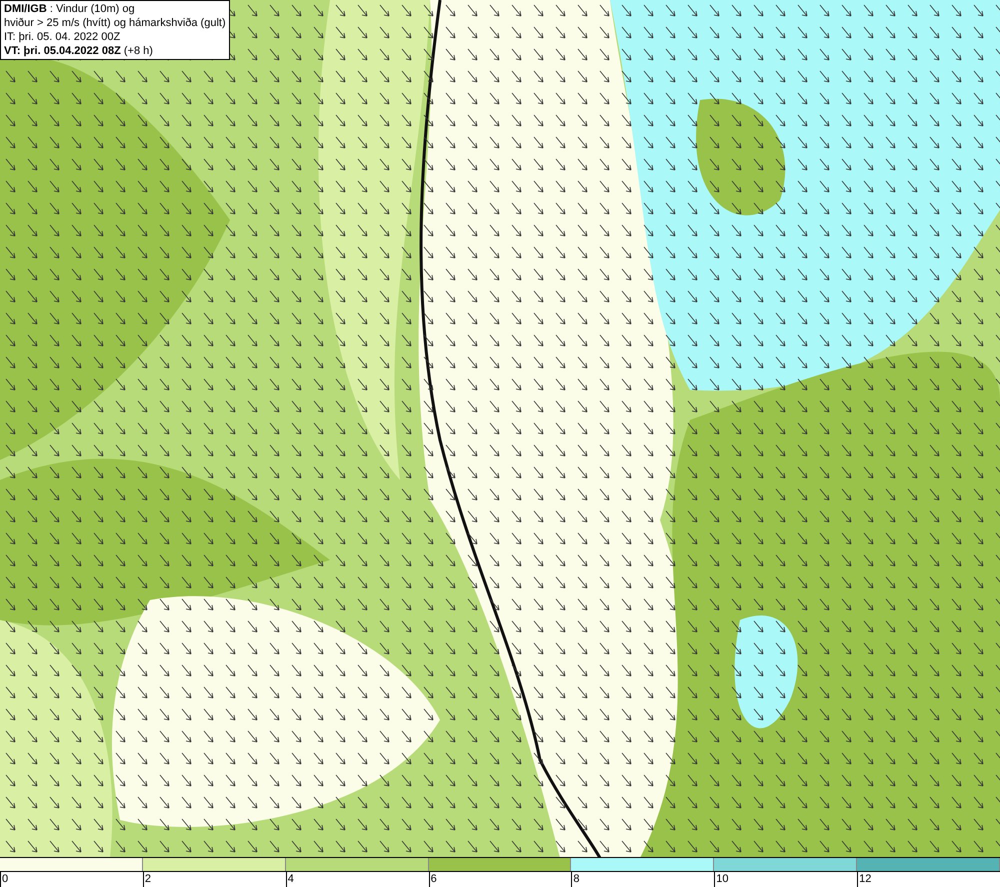 The image size is (1000, 887). Describe the element at coordinates (928, 879) in the screenshot. I see `legend-label: 12` at that location.